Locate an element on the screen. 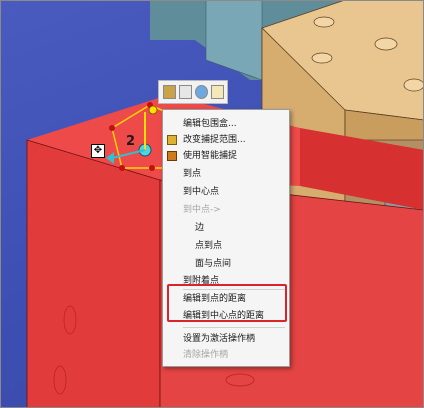  menu-item-to-midpoint: 到中点-> is located at coordinates (202, 210).